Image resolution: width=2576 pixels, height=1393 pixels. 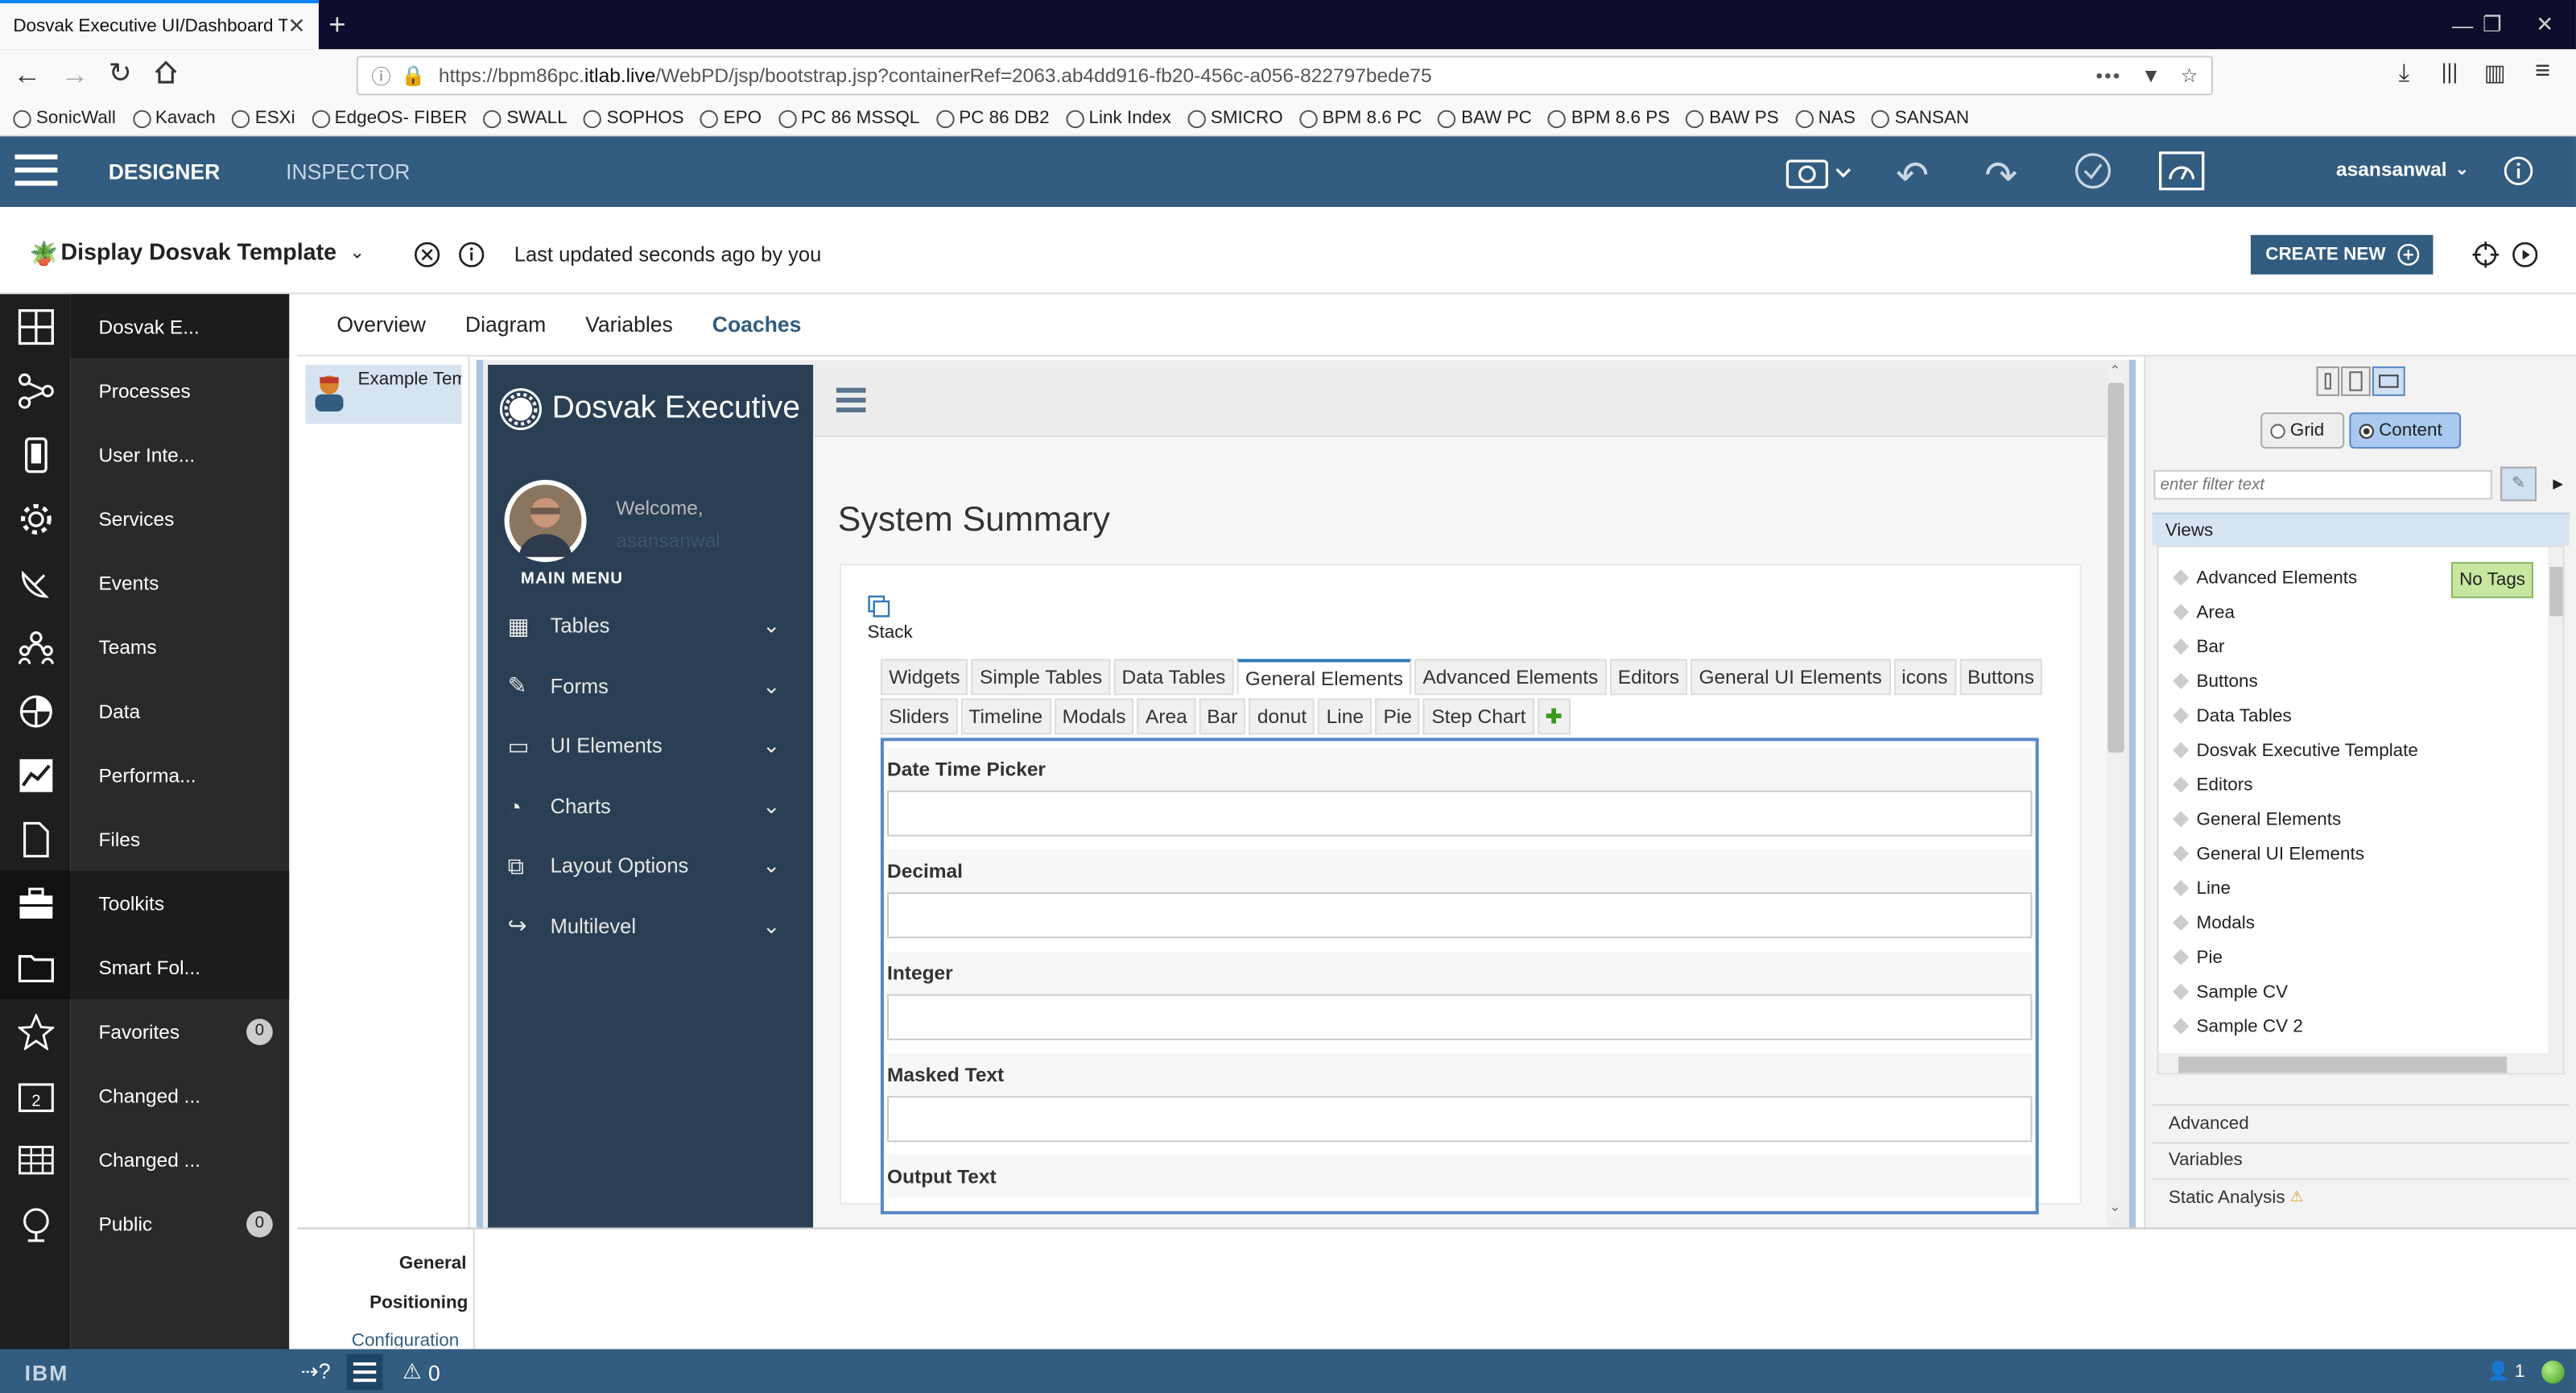 I want to click on palette-item-sample-cv: Sample CV, so click(x=2339, y=992).